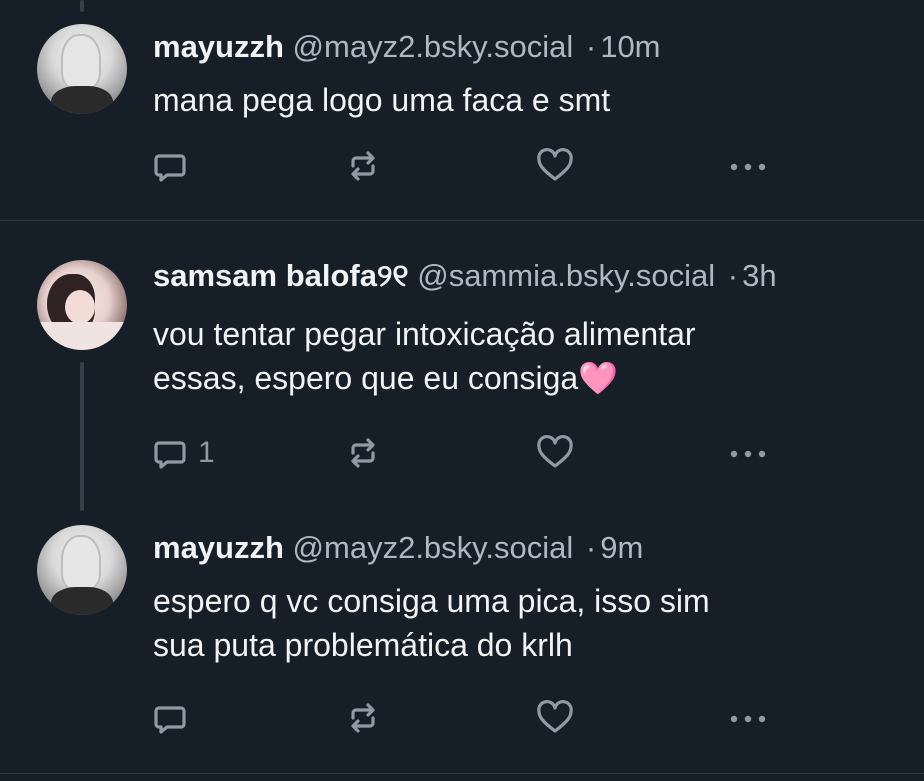 This screenshot has height=781, width=924. What do you see at coordinates (82, 336) in the screenshot?
I see `avatar-pillow` at bounding box center [82, 336].